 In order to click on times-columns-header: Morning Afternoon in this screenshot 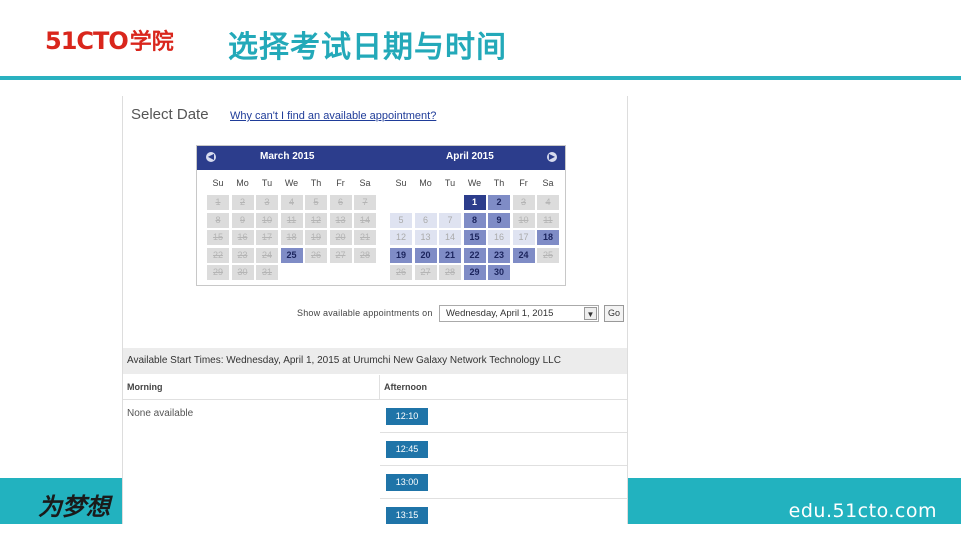, I will do `click(375, 387)`.